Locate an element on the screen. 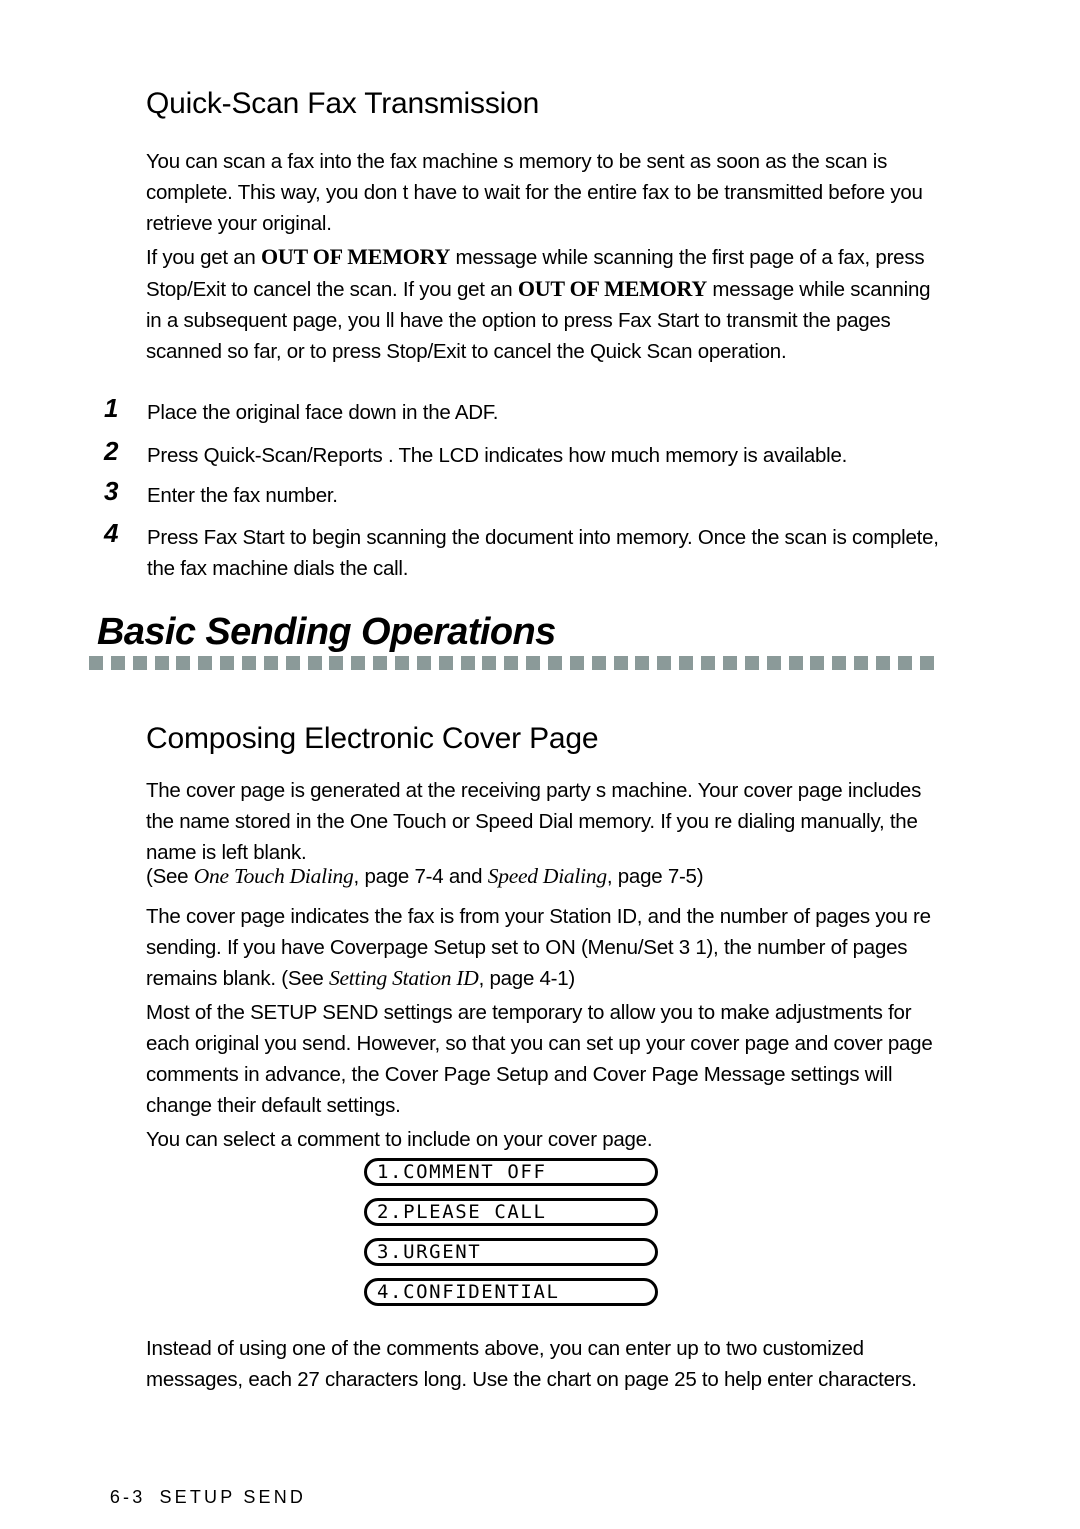  xref-title-one-touch: One Touch Dialing is located at coordinates (273, 876).